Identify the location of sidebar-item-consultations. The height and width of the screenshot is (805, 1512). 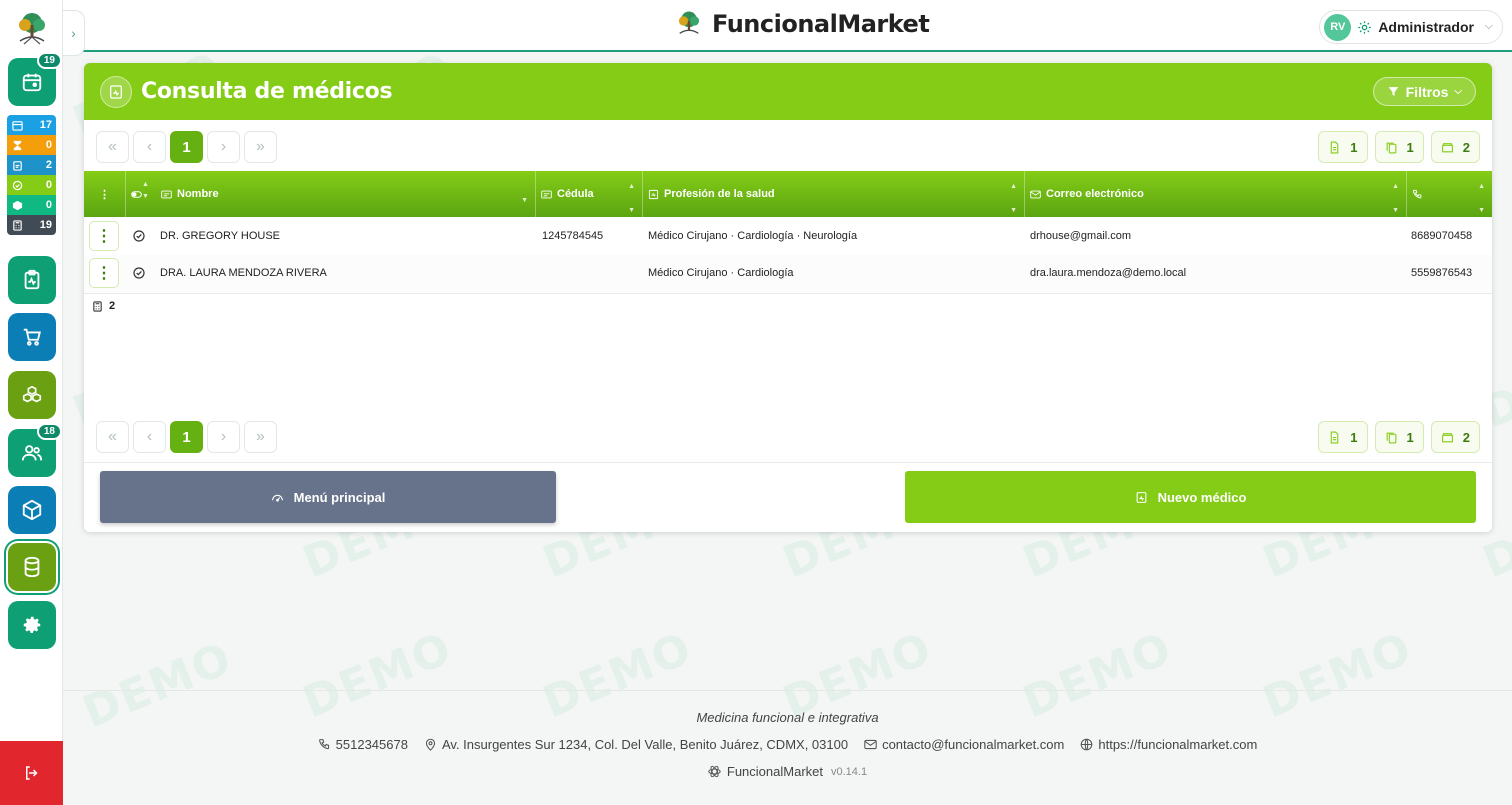
(32, 280).